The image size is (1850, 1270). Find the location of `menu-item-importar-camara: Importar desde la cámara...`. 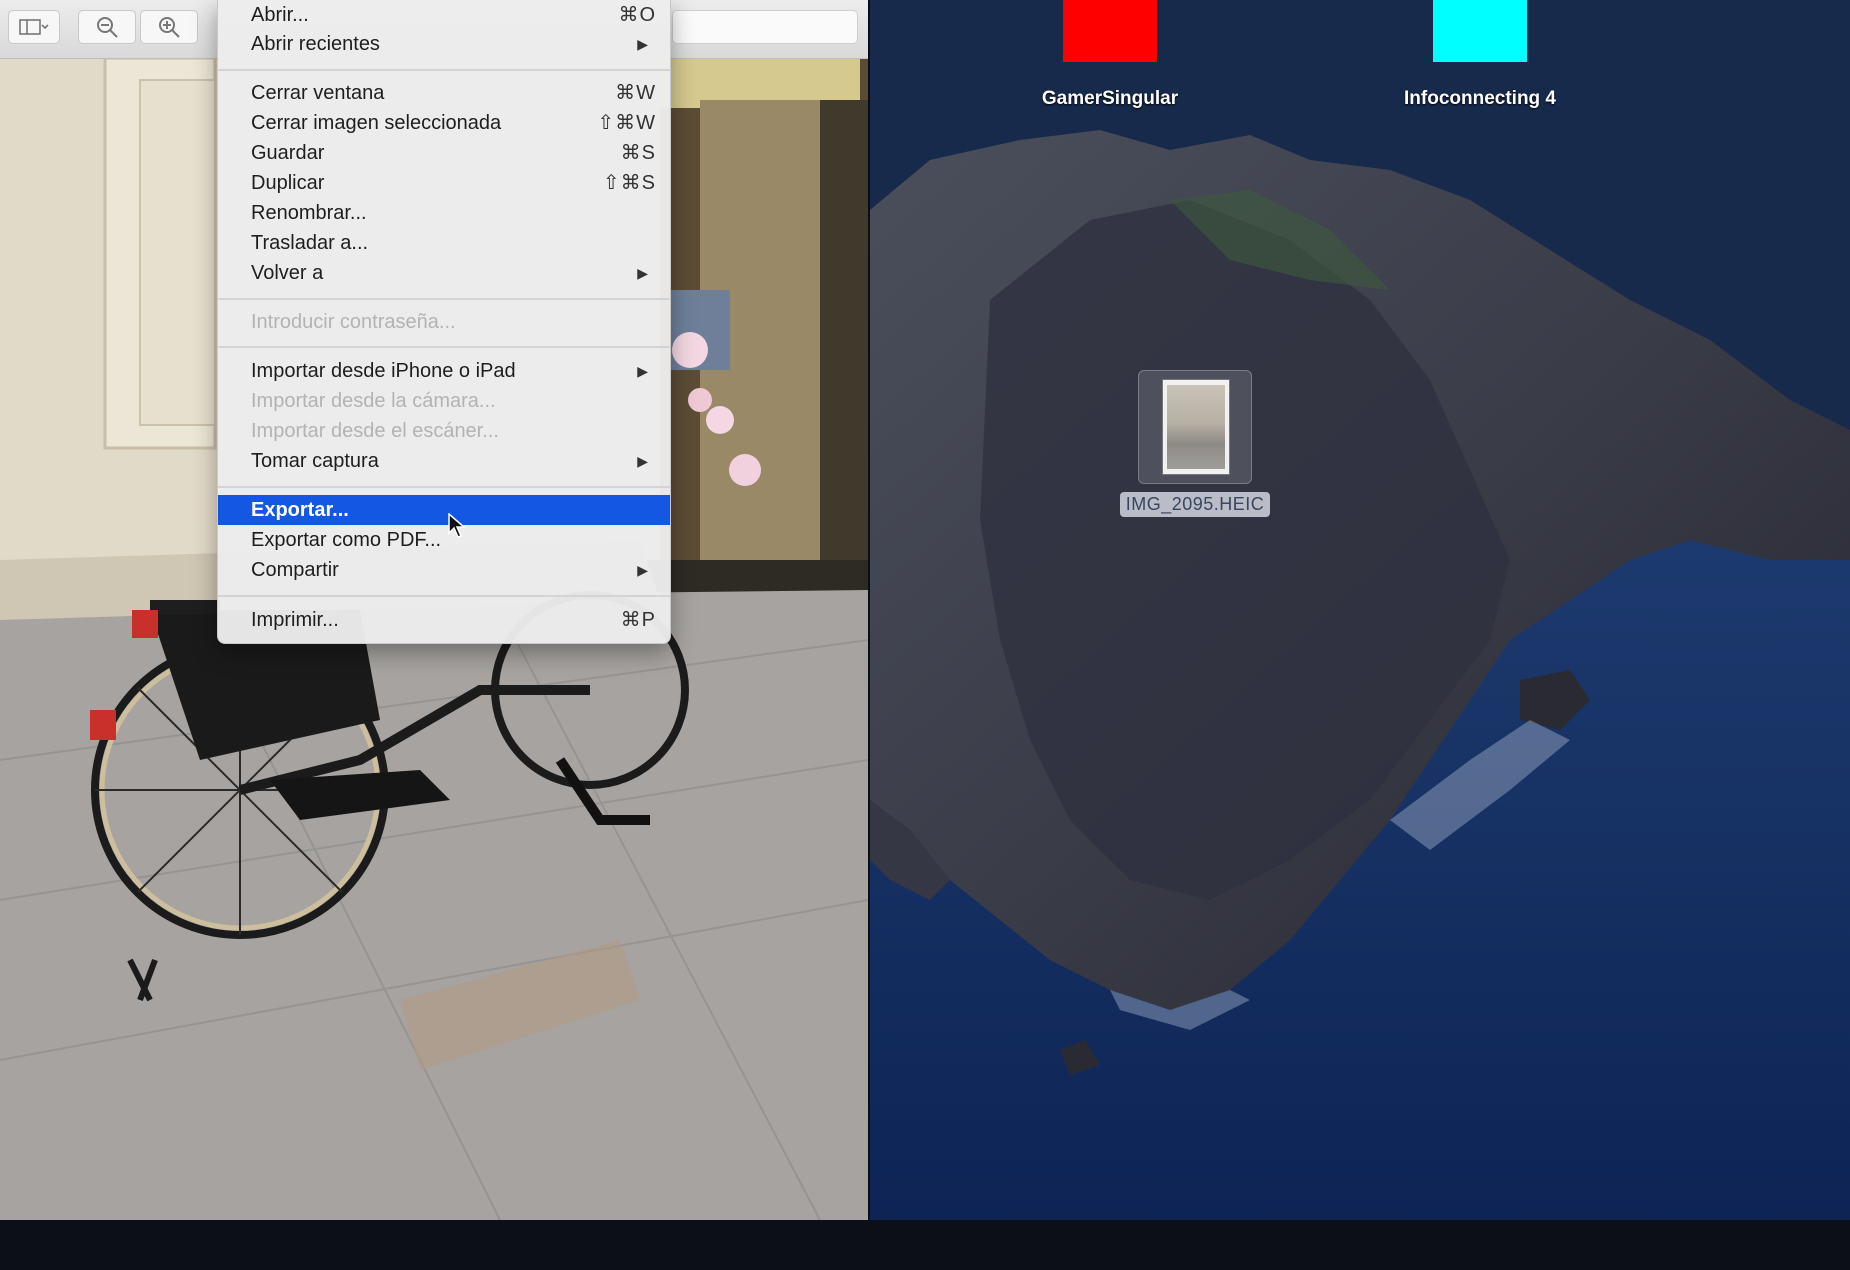

menu-item-importar-camara: Importar desde la cámara... is located at coordinates (444, 401).